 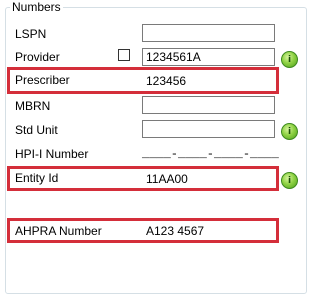 I want to click on provider-lookup-button: i, so click(x=289, y=59).